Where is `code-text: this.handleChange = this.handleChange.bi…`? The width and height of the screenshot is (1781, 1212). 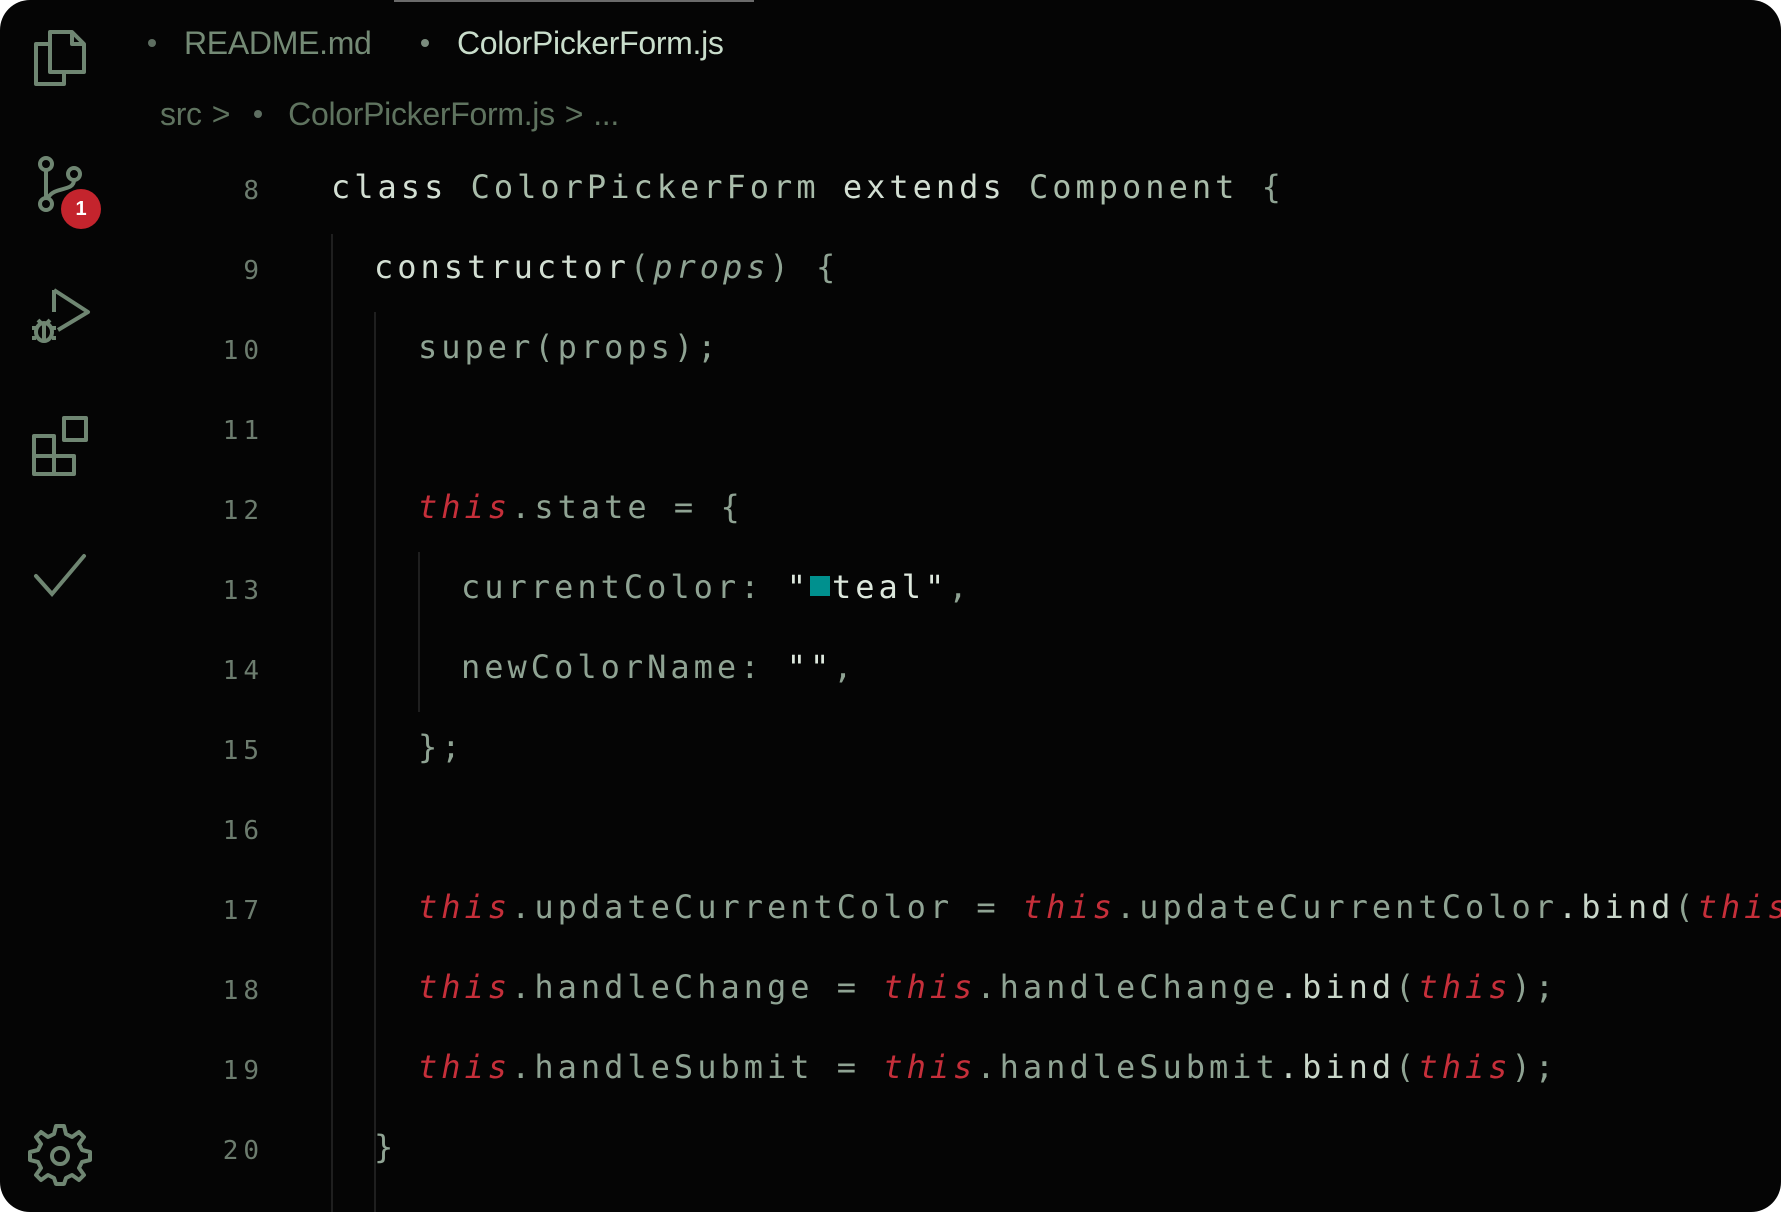 code-text: this.handleChange = this.handleChange.bi… is located at coordinates (988, 987).